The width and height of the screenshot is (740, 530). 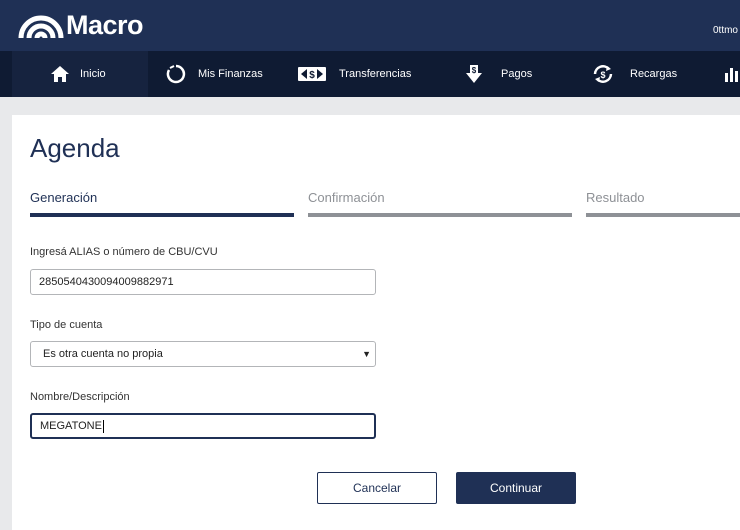 I want to click on top-header: Macro 0ttmo, so click(x=370, y=25).